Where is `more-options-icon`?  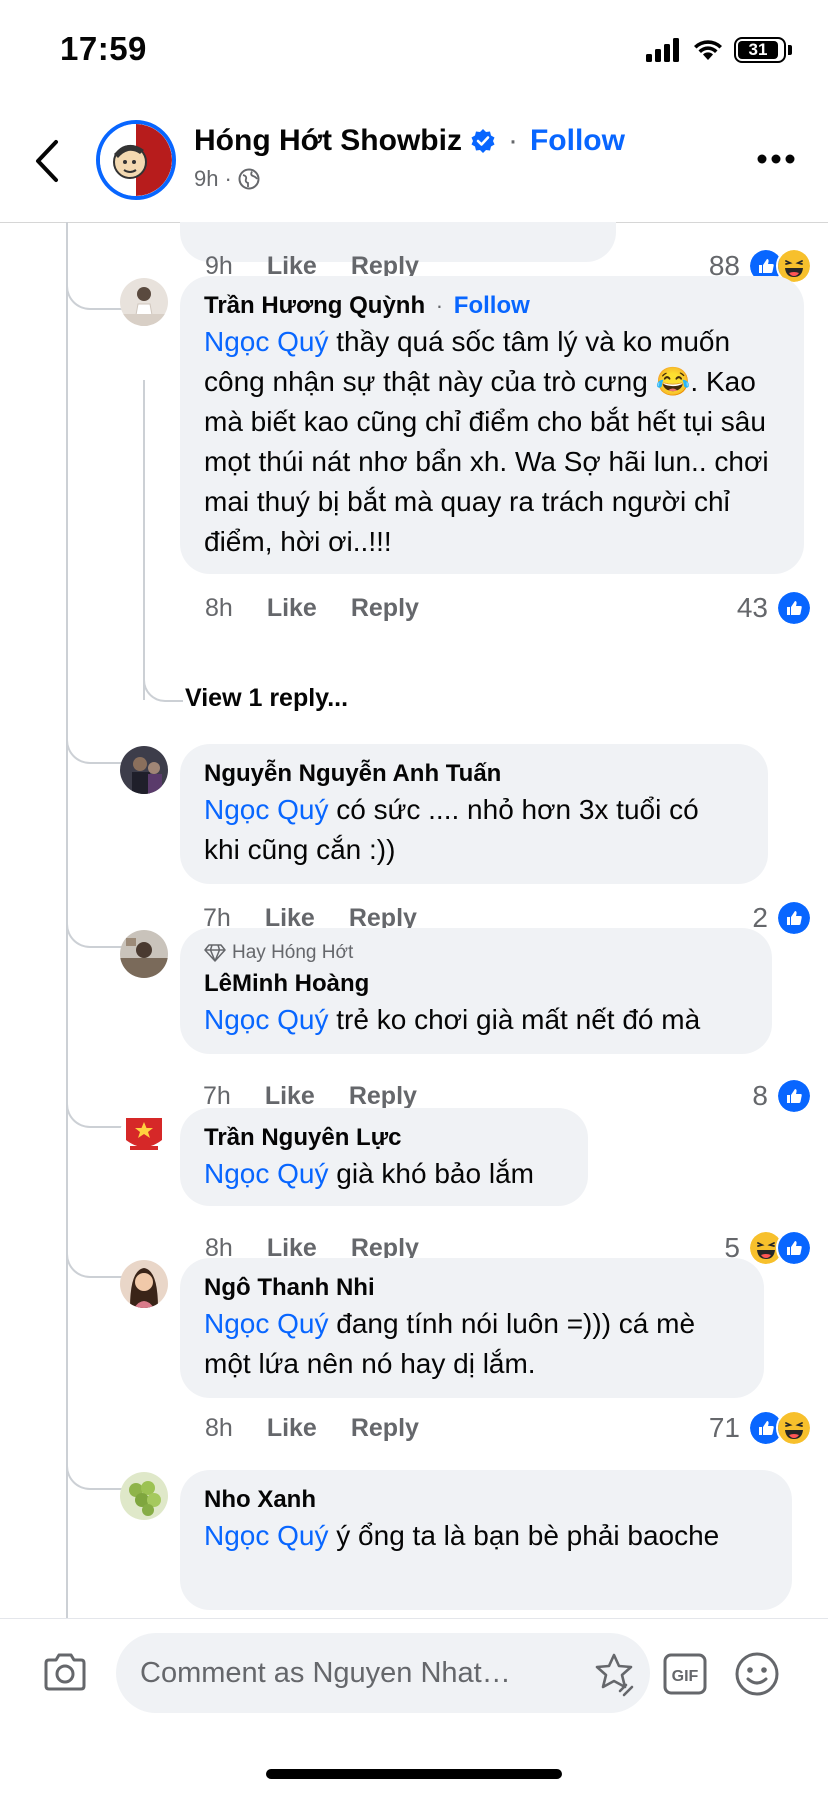
more-options-icon is located at coordinates (776, 159).